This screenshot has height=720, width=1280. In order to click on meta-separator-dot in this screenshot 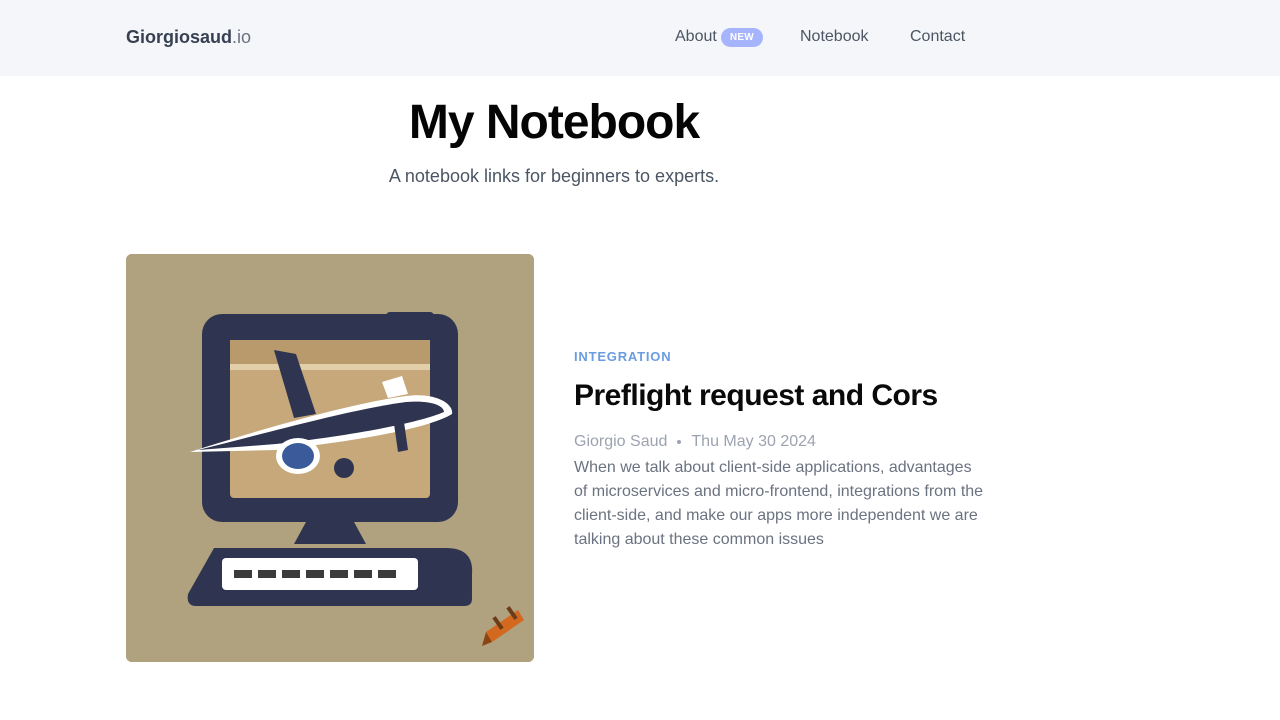, I will do `click(679, 442)`.